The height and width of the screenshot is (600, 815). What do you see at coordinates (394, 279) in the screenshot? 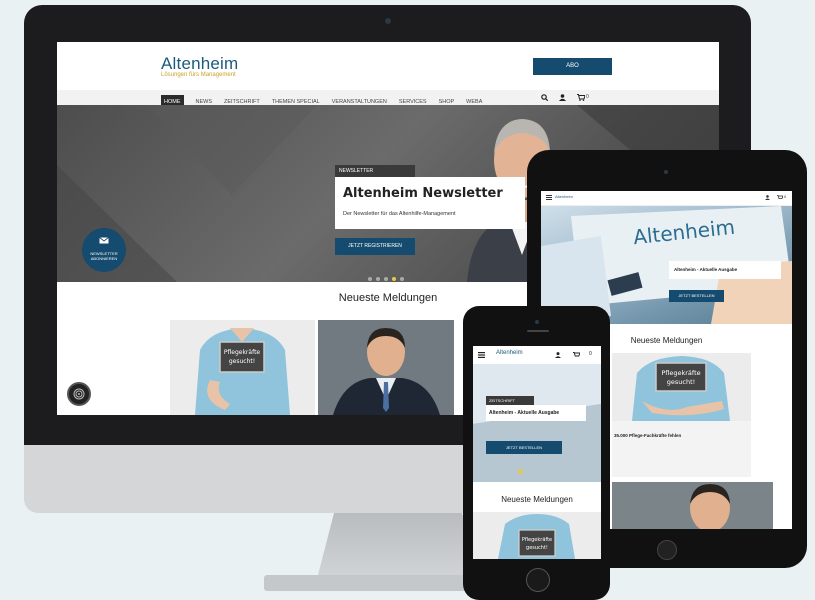
I see `slider-dot-active` at bounding box center [394, 279].